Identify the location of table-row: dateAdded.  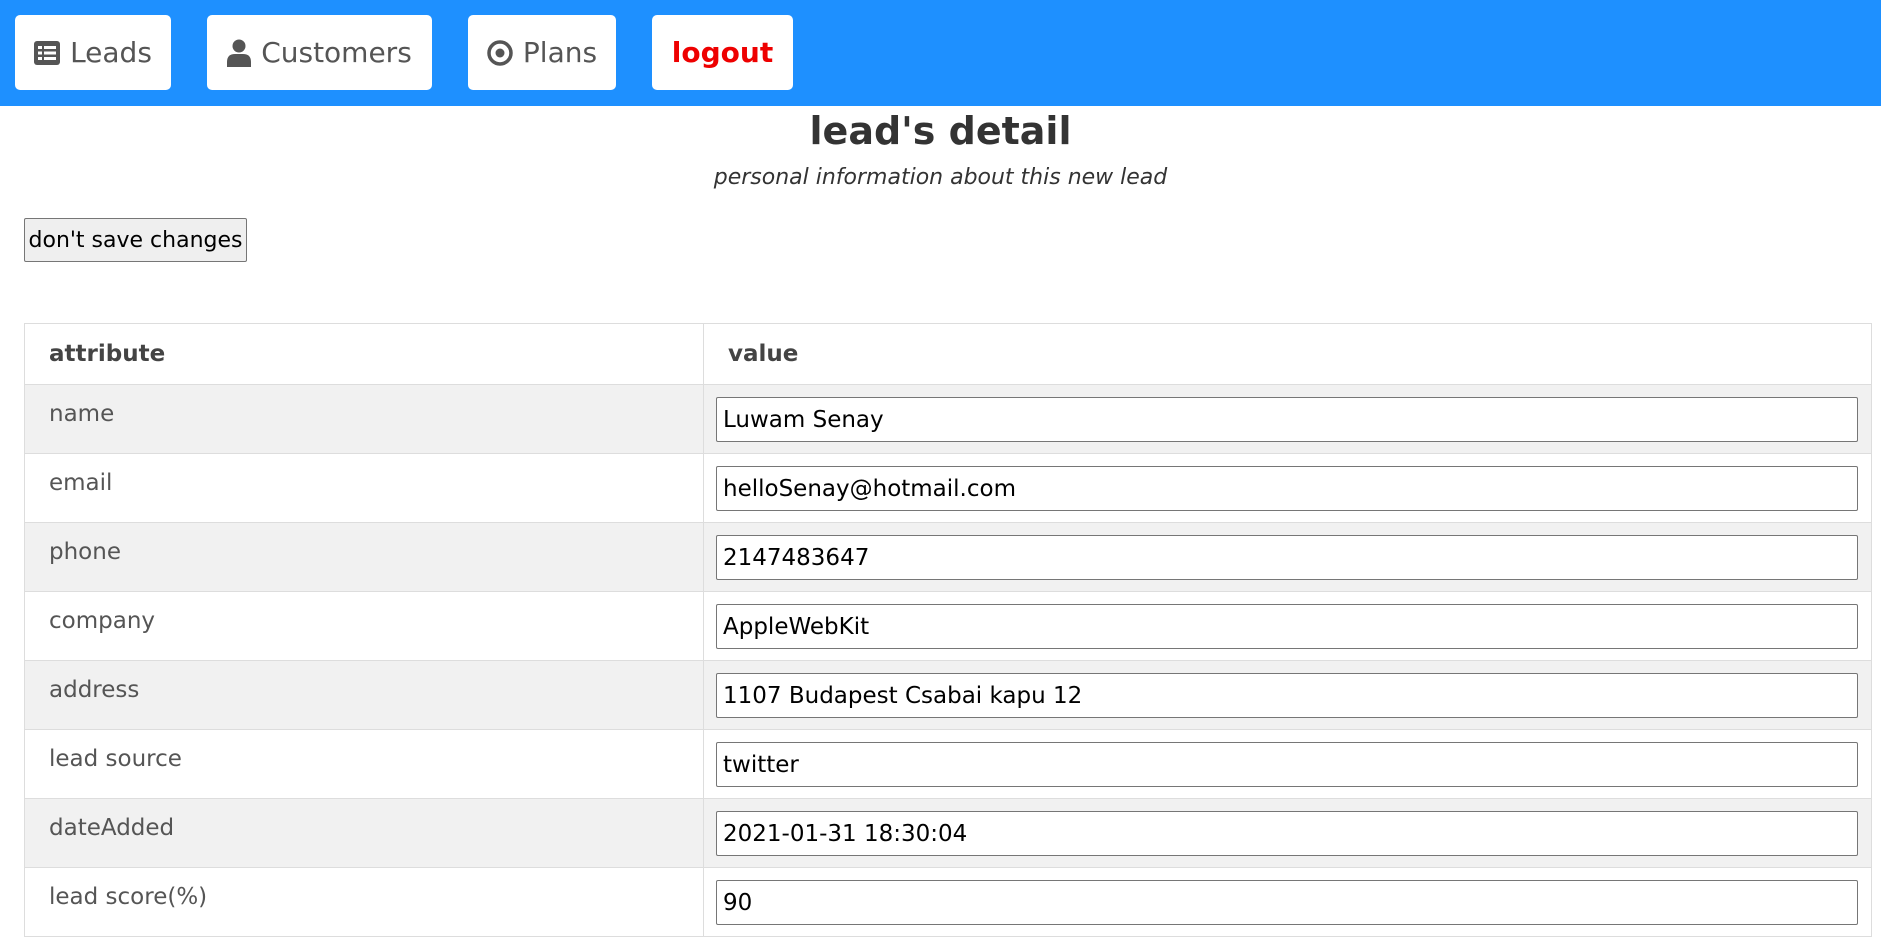
(948, 833).